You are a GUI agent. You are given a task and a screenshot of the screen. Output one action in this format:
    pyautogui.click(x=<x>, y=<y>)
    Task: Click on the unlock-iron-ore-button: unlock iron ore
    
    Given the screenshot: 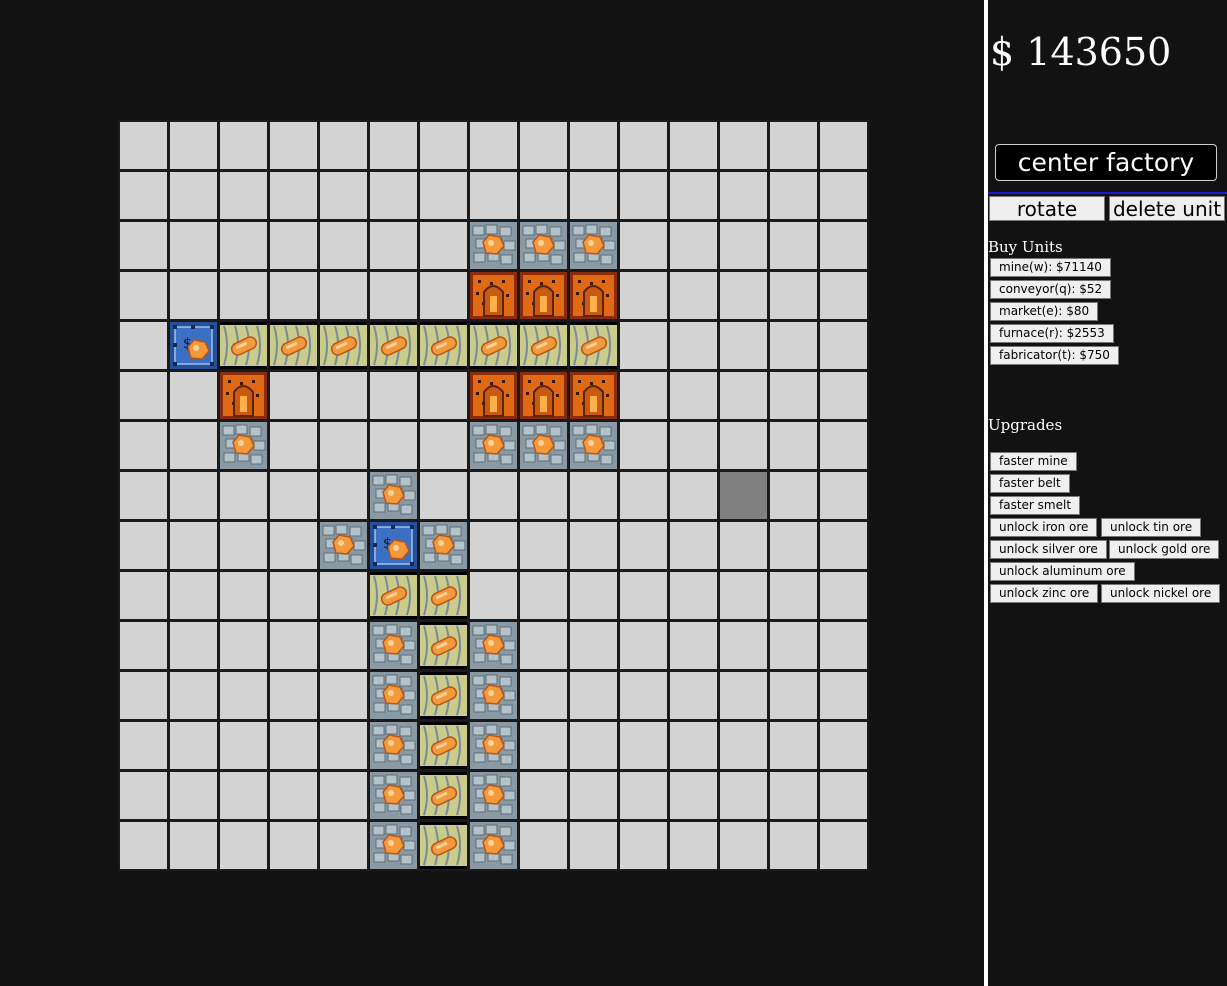 What is the action you would take?
    pyautogui.click(x=1044, y=527)
    